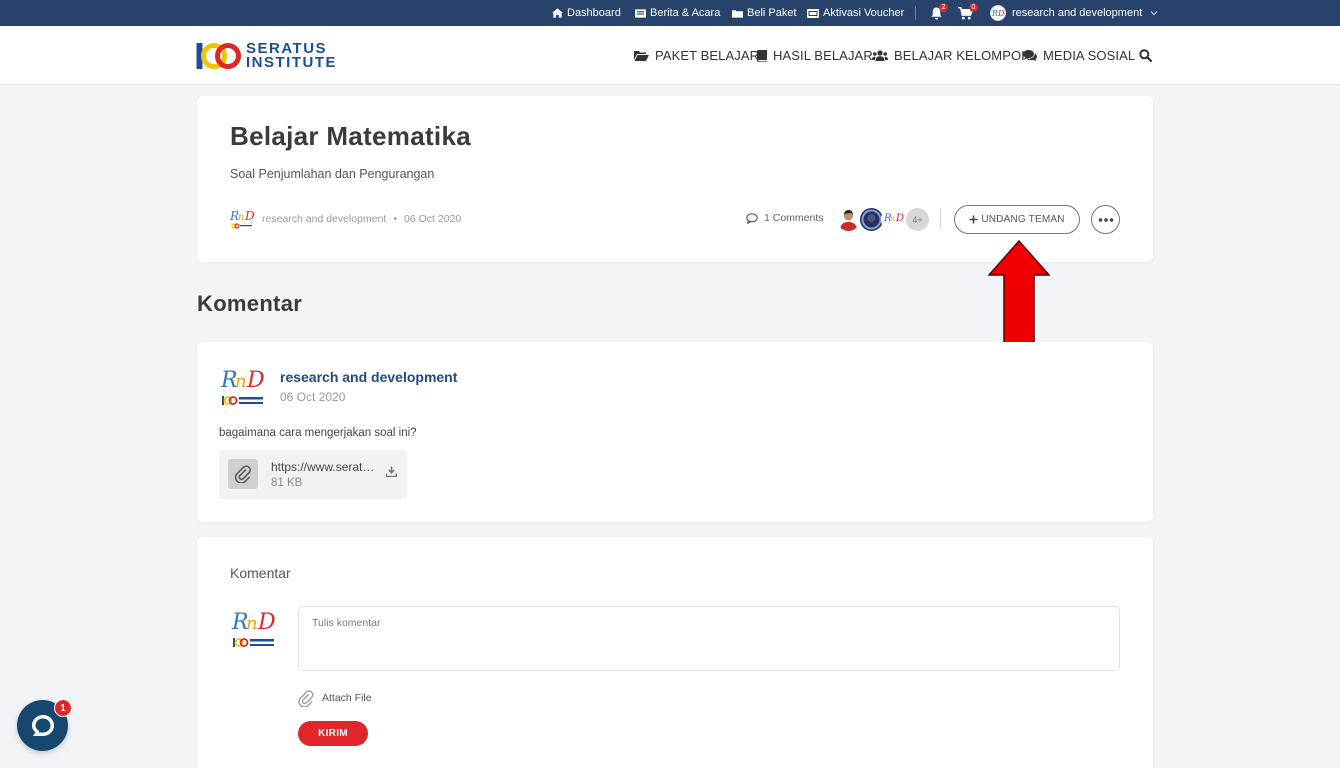 Image resolution: width=1340 pixels, height=768 pixels. I want to click on seratus-logo: SERATUS INSTITUTE, so click(266, 56).